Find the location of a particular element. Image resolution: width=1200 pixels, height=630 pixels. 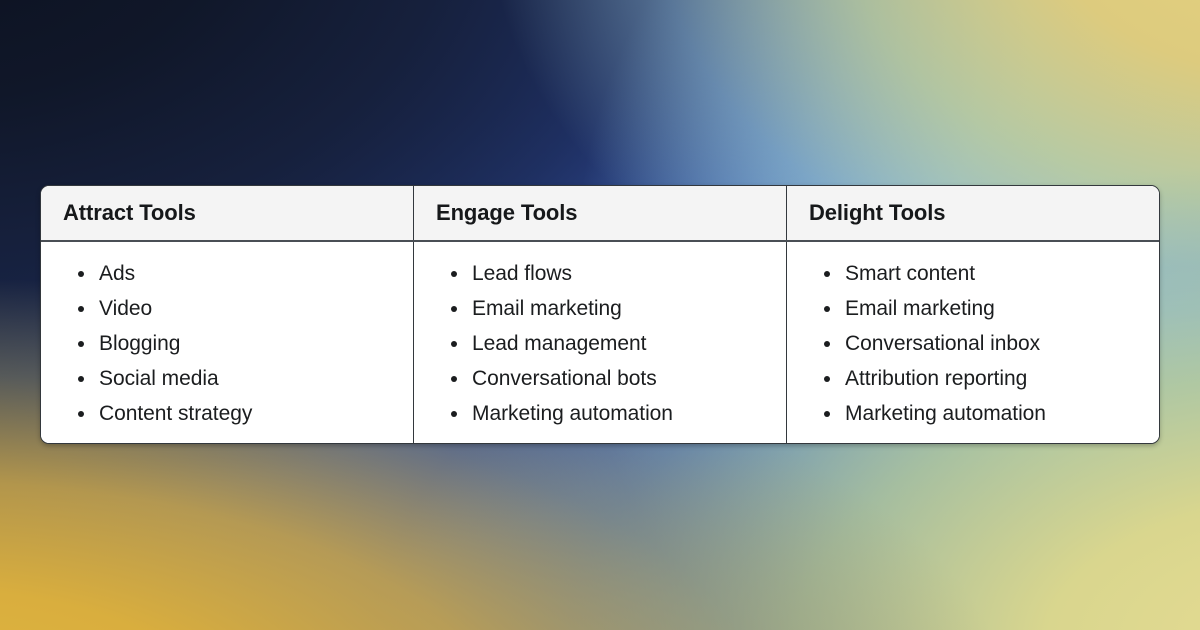

table-header-cell-engage: Engage Tools is located at coordinates (600, 213).